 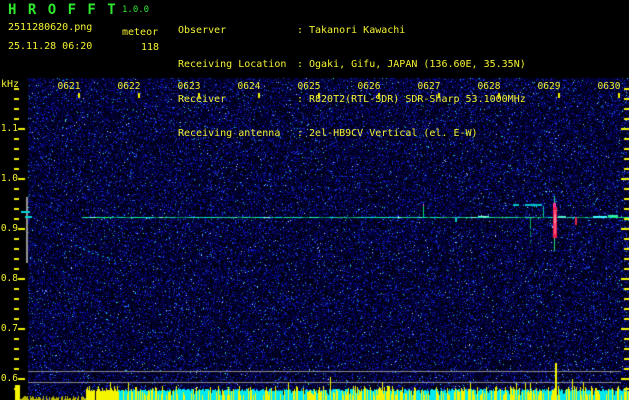 What do you see at coordinates (309, 86) in the screenshot?
I see `time-tick-label: 0625` at bounding box center [309, 86].